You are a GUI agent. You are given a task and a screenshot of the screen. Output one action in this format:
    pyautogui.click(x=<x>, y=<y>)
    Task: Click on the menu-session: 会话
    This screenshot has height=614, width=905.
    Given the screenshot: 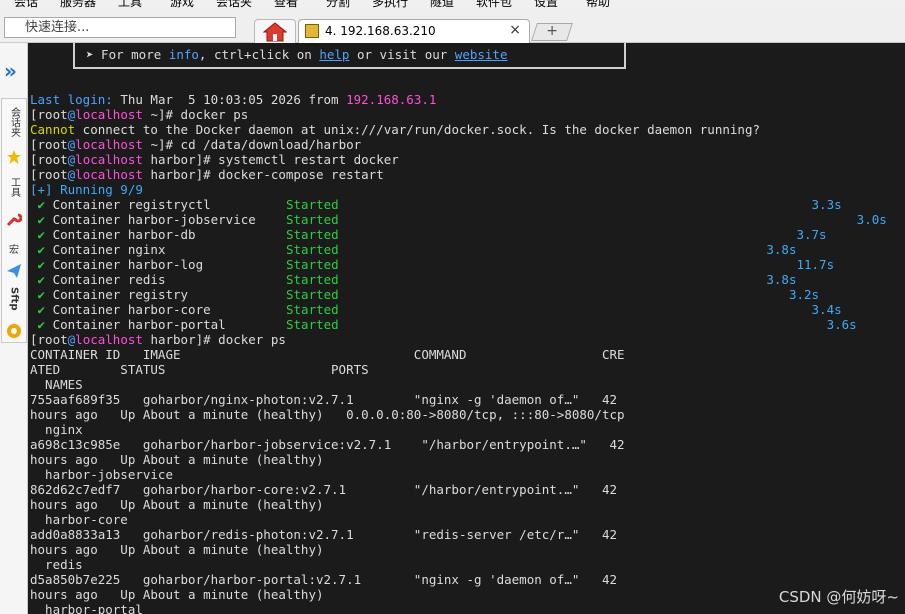 What is the action you would take?
    pyautogui.click(x=26, y=4)
    